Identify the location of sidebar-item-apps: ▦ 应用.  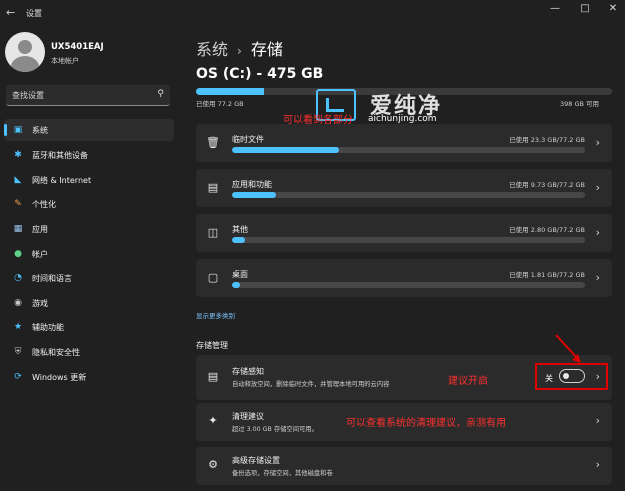
(89, 229).